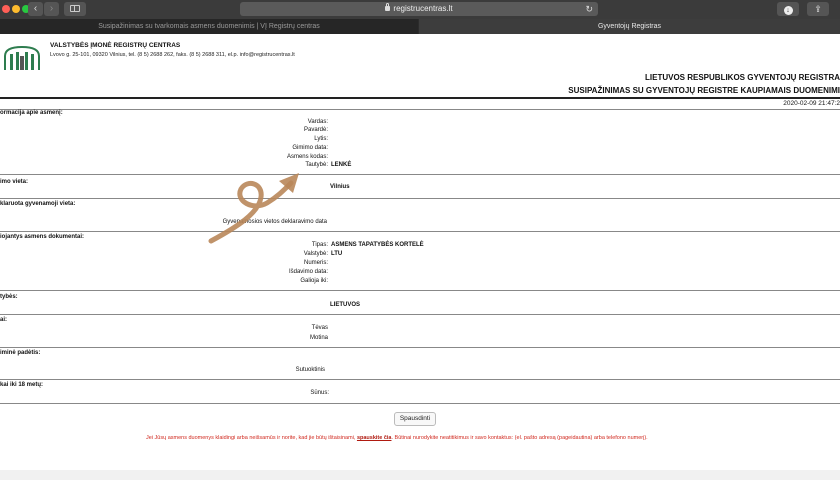 This screenshot has width=840, height=480. I want to click on forward-button: ›, so click(51, 9).